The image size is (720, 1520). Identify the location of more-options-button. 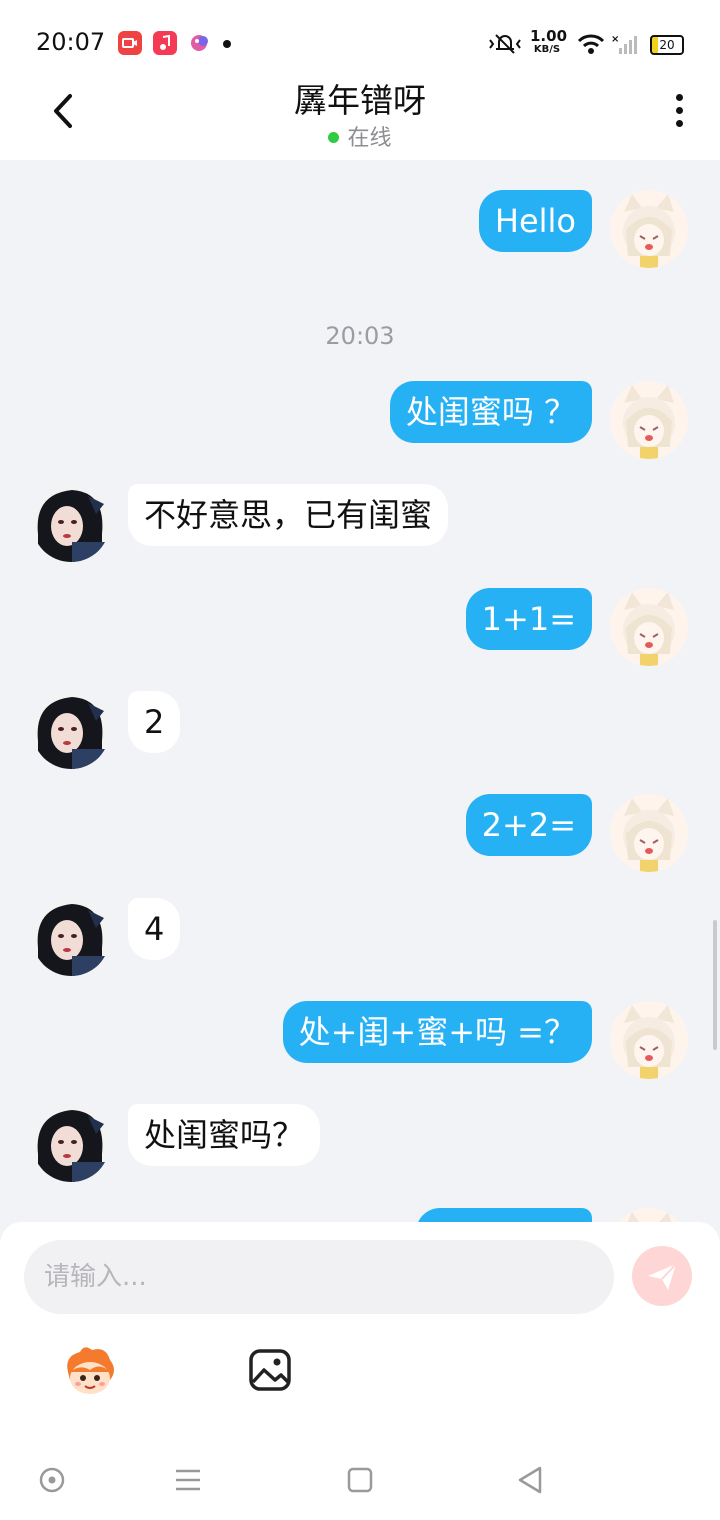
(679, 114).